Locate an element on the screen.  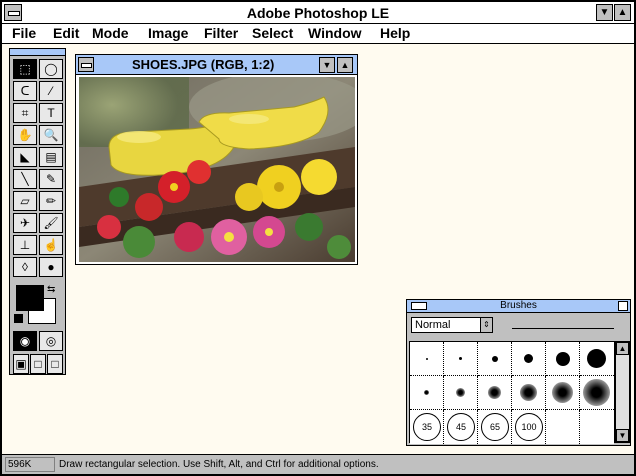
maximize-button: ▲ is located at coordinates (622, 12).